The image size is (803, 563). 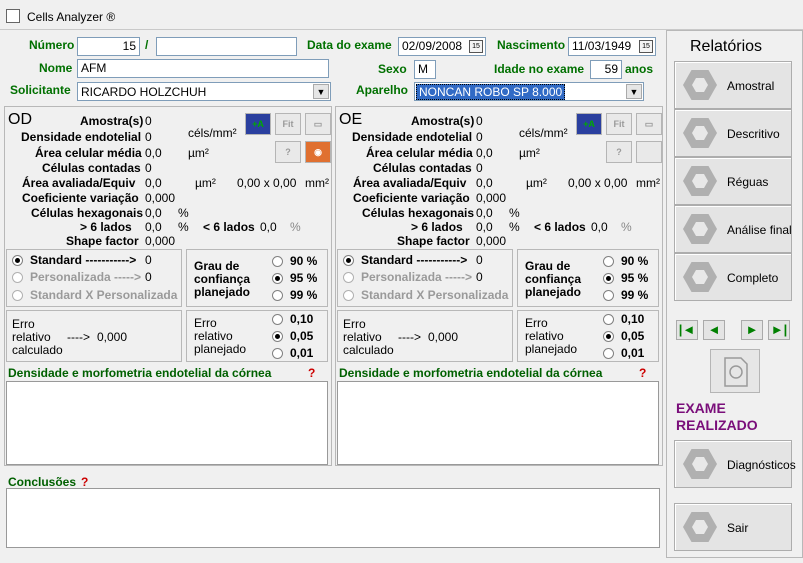 What do you see at coordinates (633, 336) in the screenshot?
I see `oe-erro-option: 0,05` at bounding box center [633, 336].